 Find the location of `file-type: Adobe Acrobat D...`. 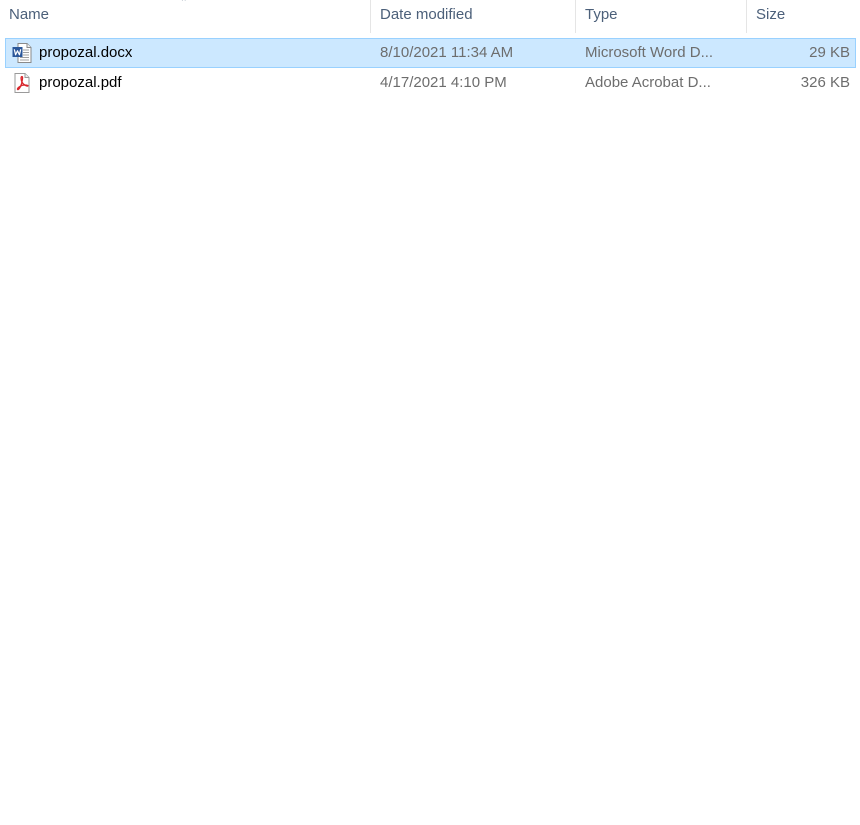

file-type: Adobe Acrobat D... is located at coordinates (648, 82).